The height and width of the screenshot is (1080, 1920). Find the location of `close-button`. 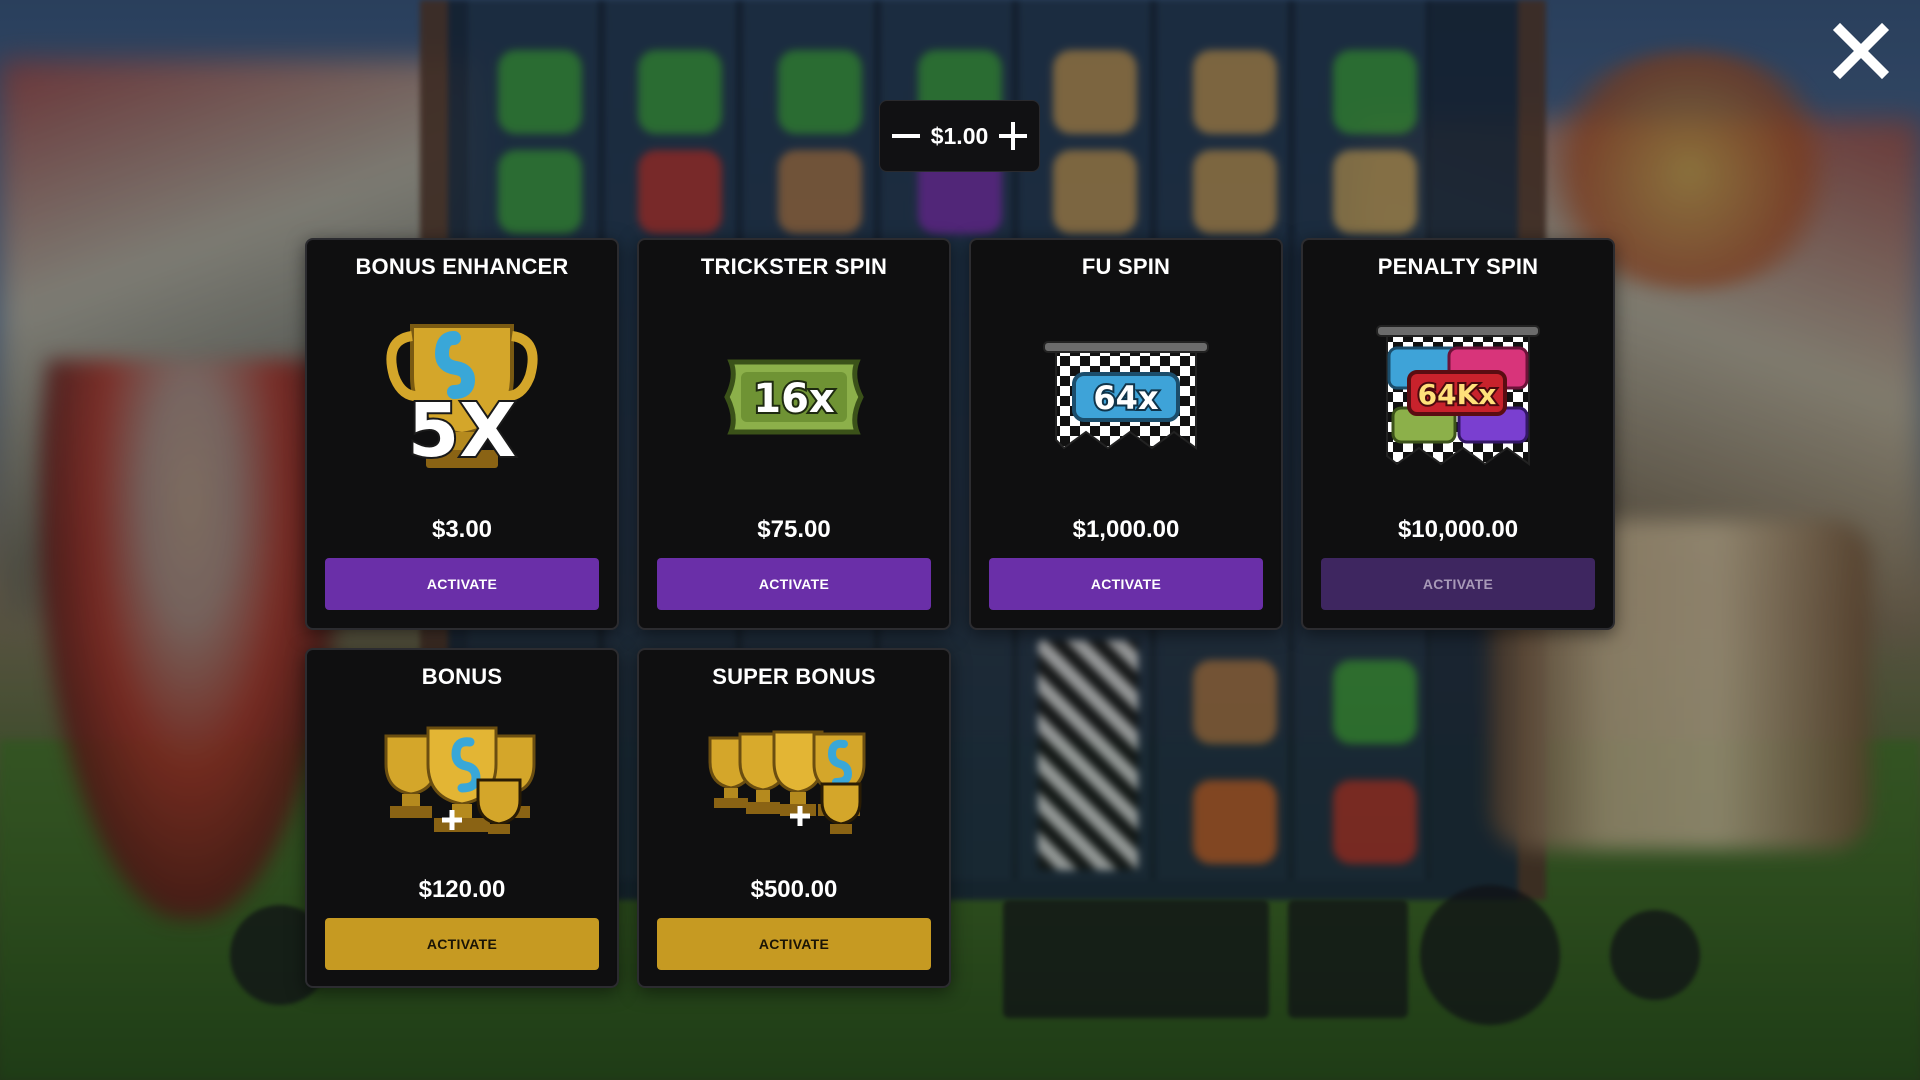

close-button is located at coordinates (1861, 51).